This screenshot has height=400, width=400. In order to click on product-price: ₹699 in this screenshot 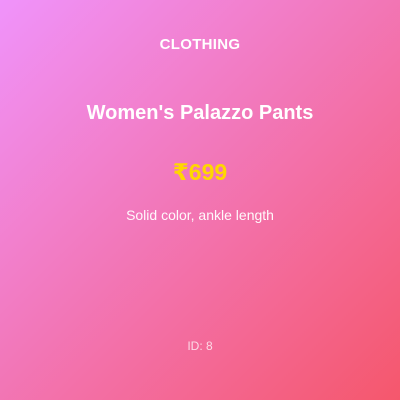, I will do `click(200, 172)`.